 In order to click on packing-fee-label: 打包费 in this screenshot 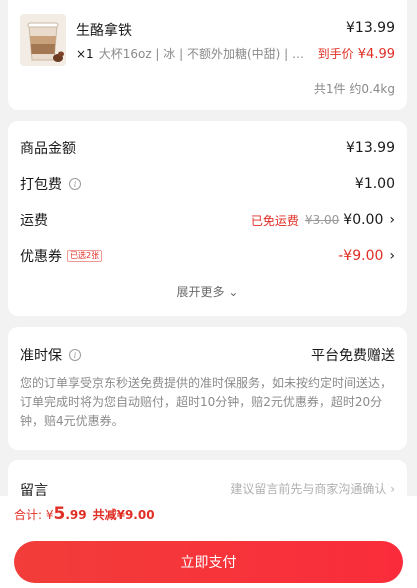, I will do `click(41, 185)`.